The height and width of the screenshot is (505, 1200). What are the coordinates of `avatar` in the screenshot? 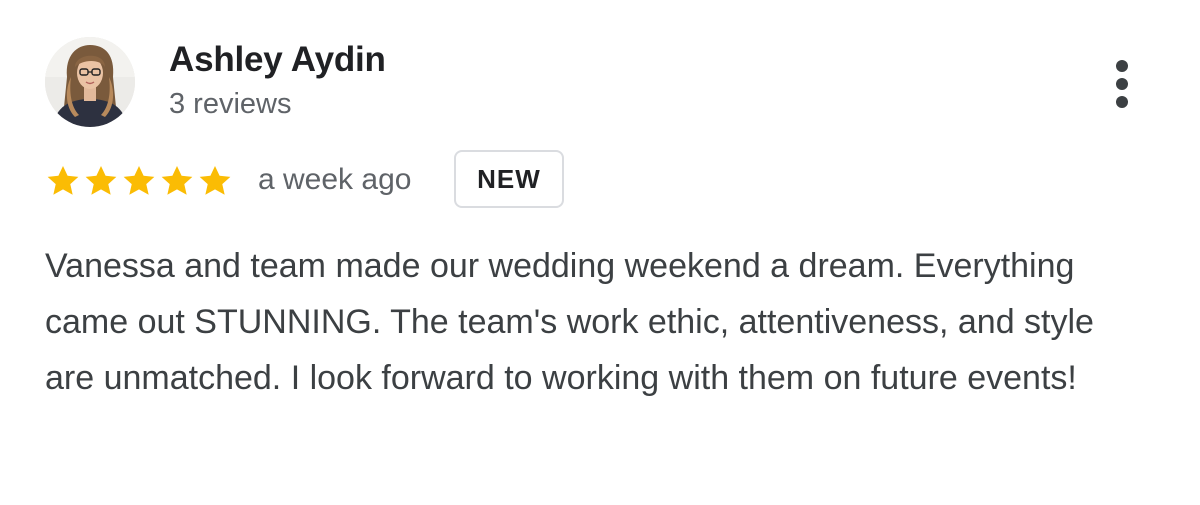 It's located at (90, 82).